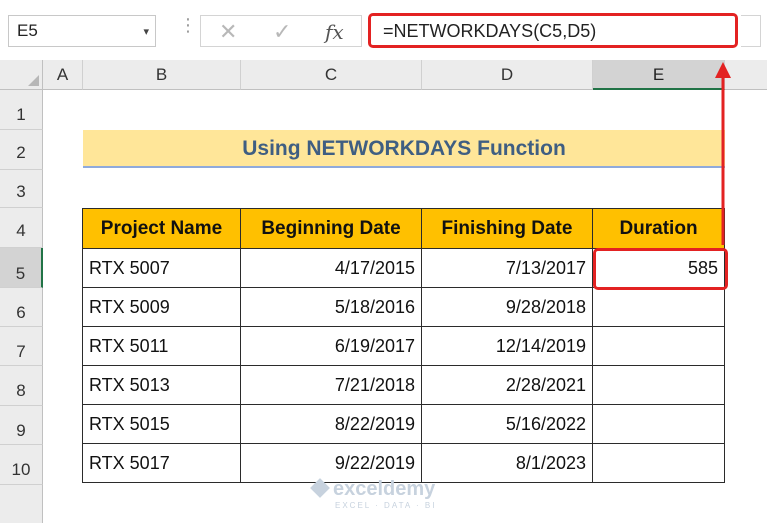  I want to click on annotation-arrow, so click(723, 153).